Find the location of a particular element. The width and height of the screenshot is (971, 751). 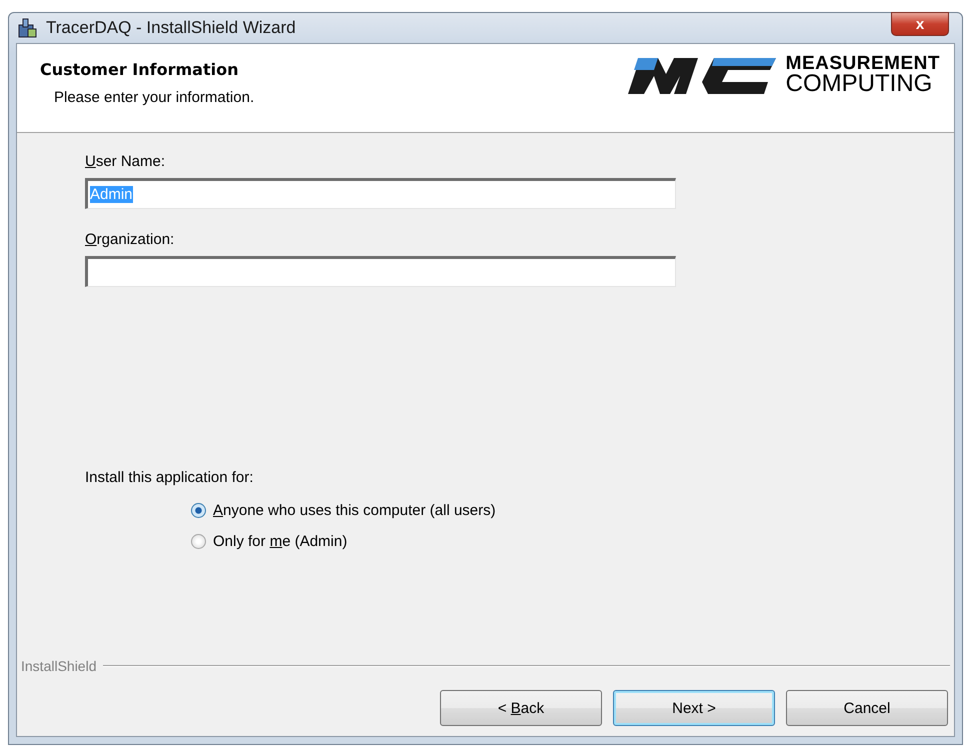

field-label: Organization: is located at coordinates (130, 239).